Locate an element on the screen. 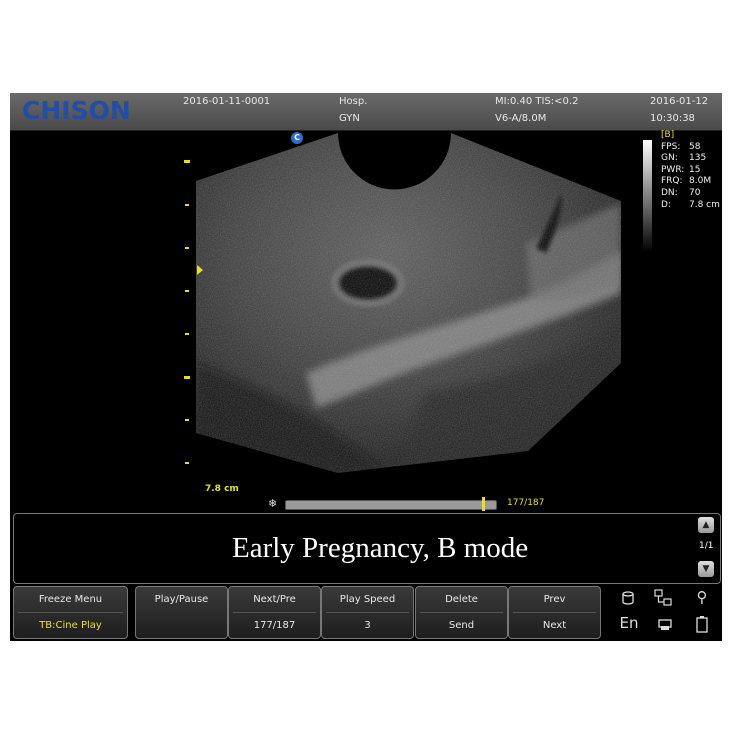  page-indicator: 1/1 is located at coordinates (706, 546).